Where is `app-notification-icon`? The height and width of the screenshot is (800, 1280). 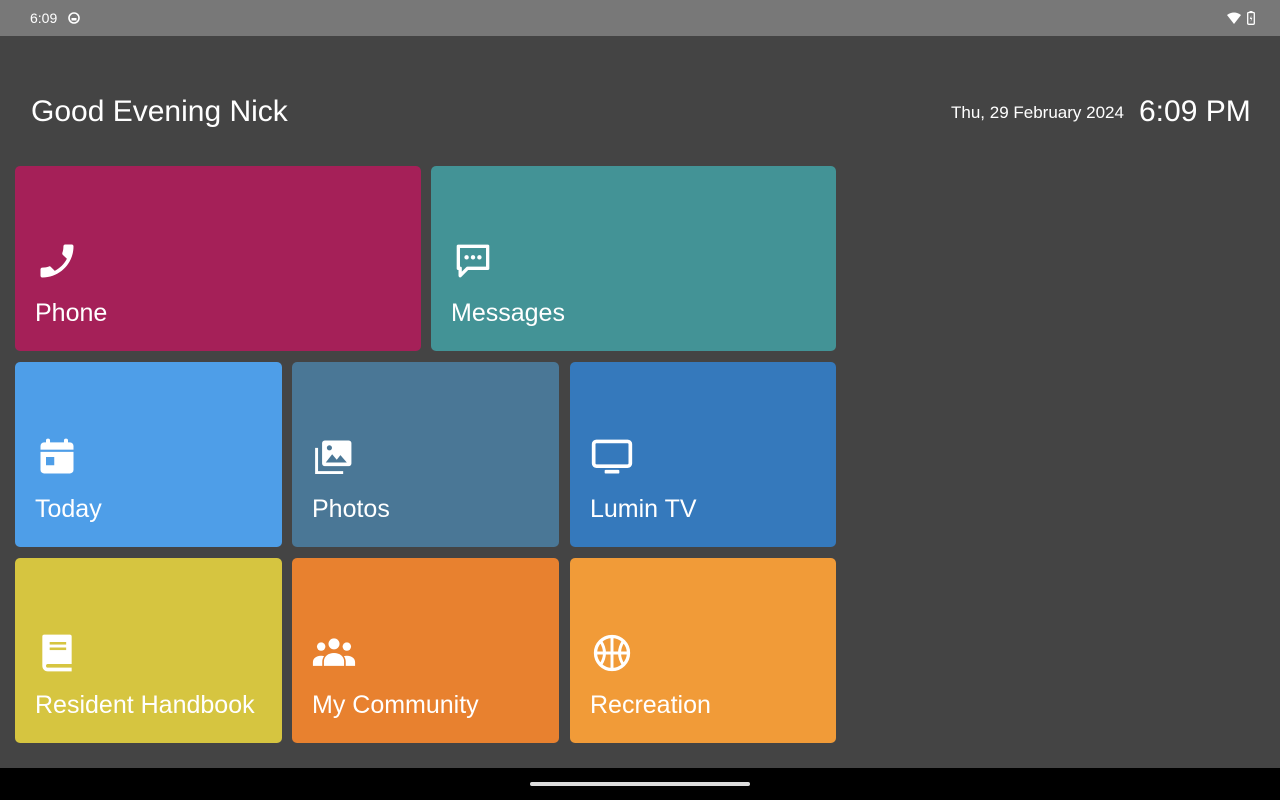 app-notification-icon is located at coordinates (74, 18).